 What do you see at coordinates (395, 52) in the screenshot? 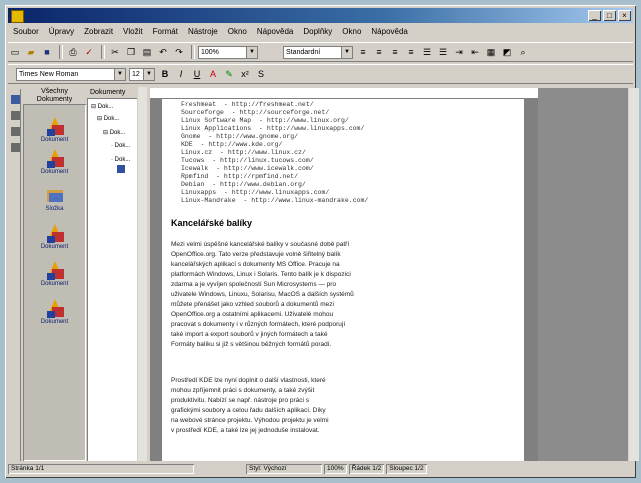
I see `align-right-icon: ≡` at bounding box center [395, 52].